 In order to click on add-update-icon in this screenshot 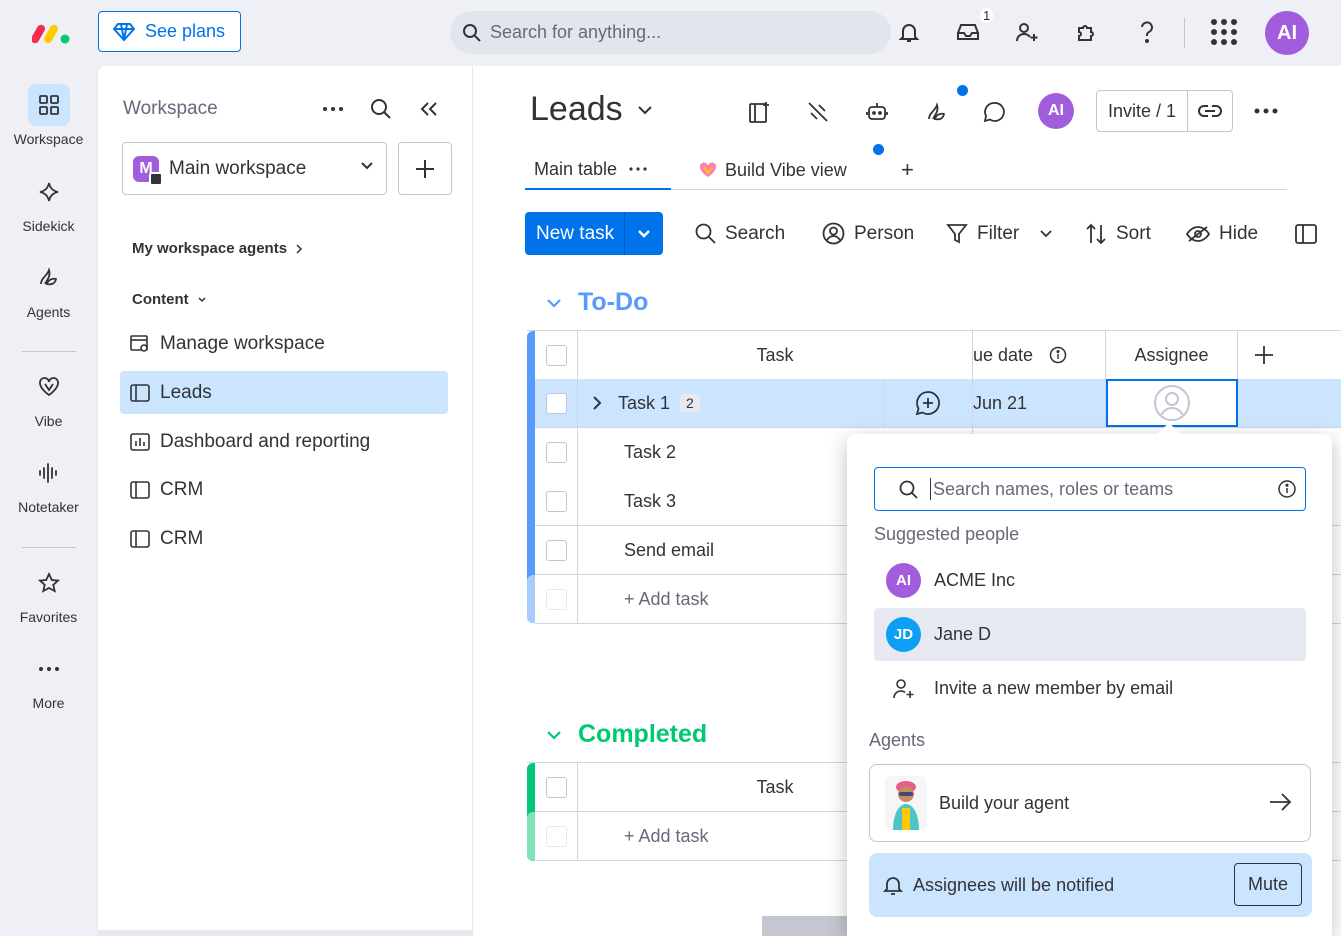, I will do `click(928, 403)`.